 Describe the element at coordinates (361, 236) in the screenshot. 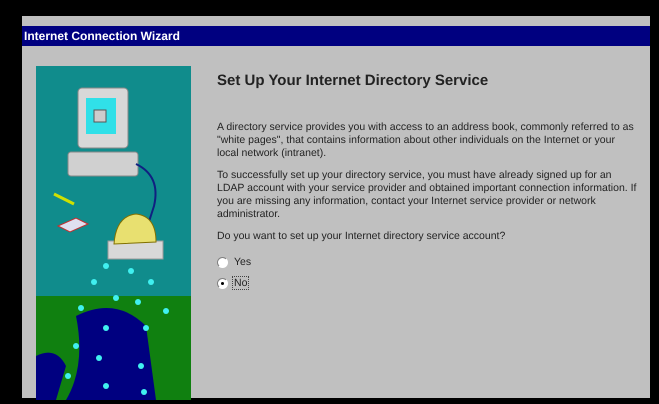

I see `question-text: Do you want to set up your Internet directory service account?` at that location.